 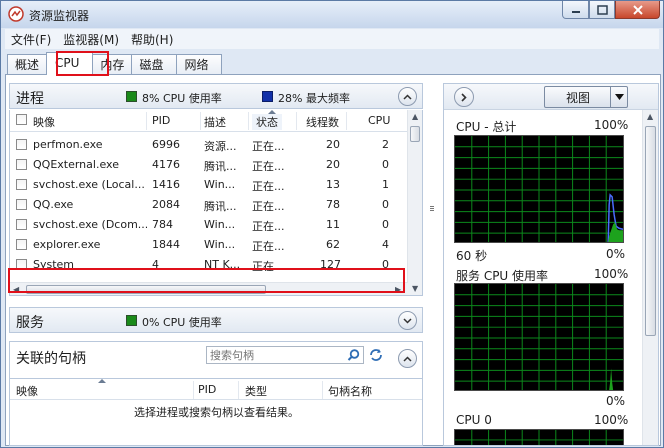 What do you see at coordinates (206, 280) in the screenshot?
I see `qq-row-highlight-box` at bounding box center [206, 280].